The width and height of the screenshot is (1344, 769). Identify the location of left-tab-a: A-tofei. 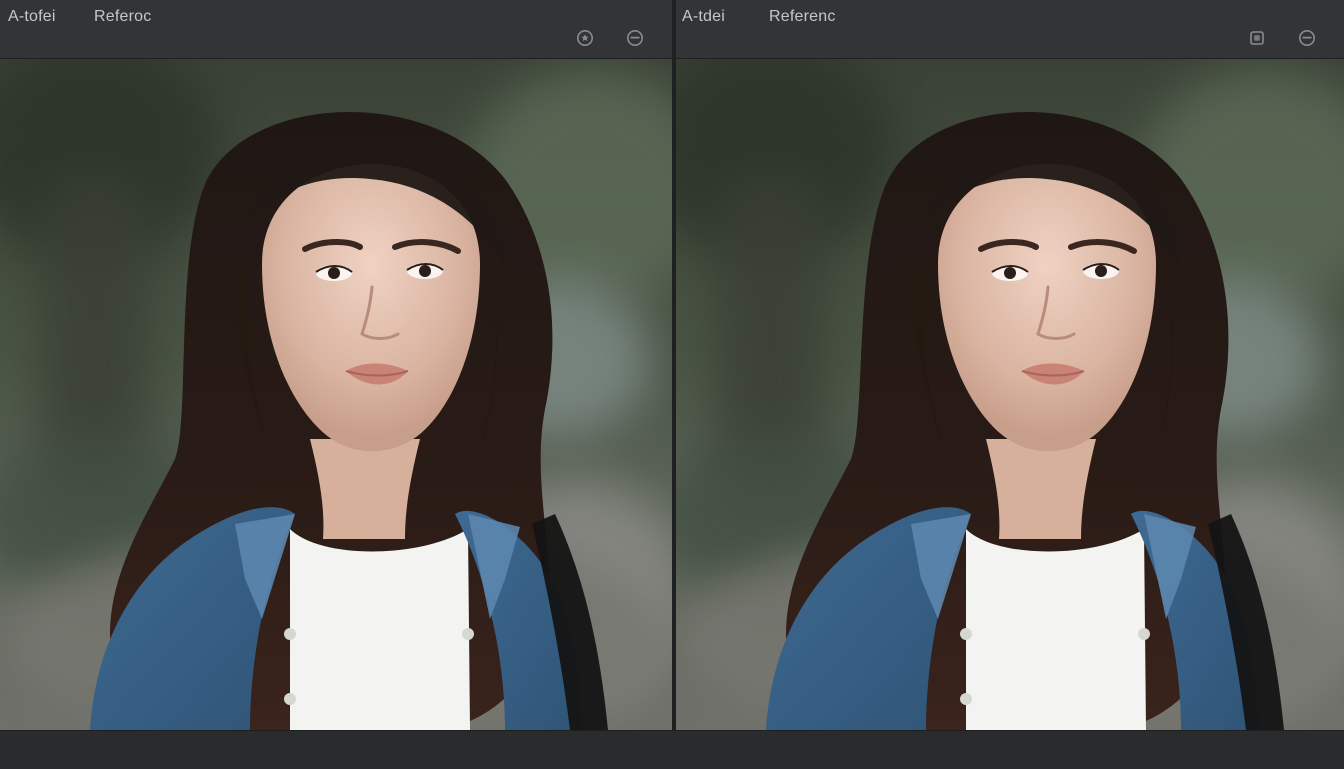
(32, 17).